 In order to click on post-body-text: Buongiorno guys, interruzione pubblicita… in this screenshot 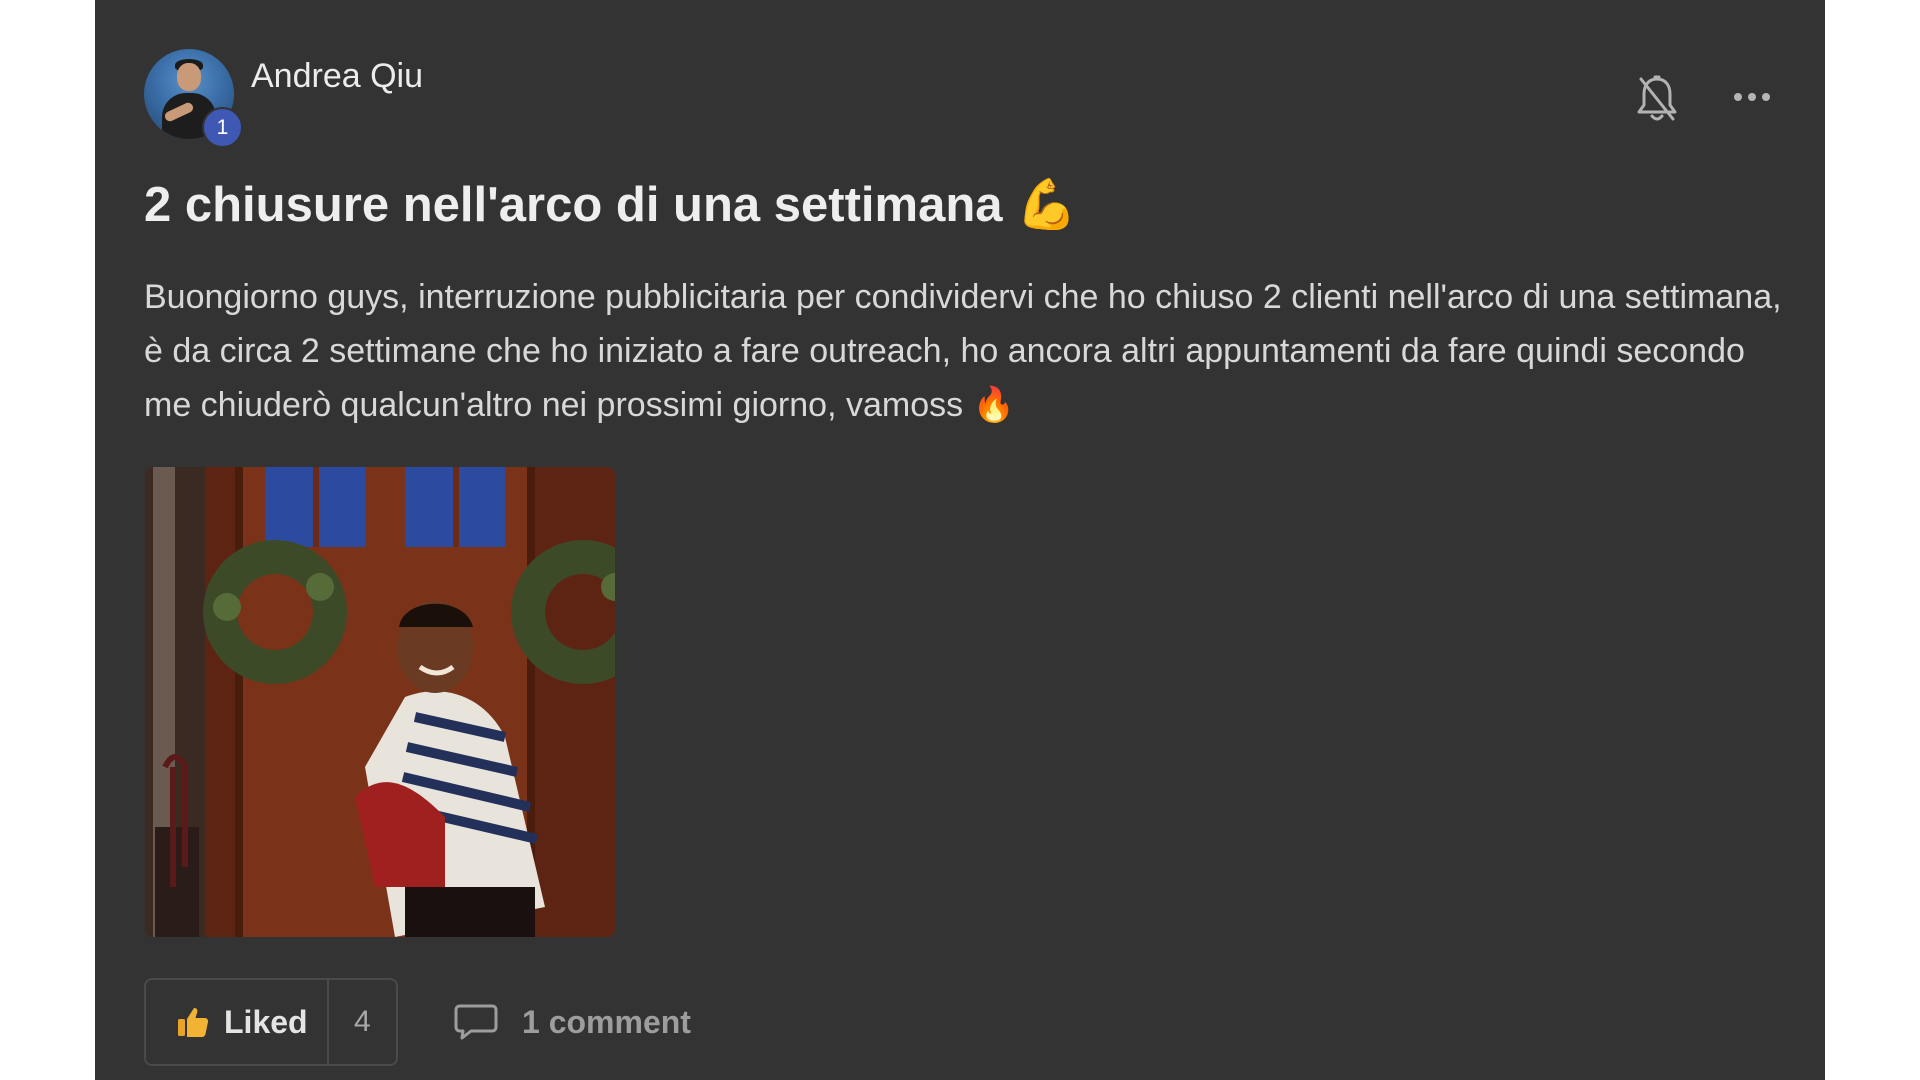, I will do `click(963, 351)`.